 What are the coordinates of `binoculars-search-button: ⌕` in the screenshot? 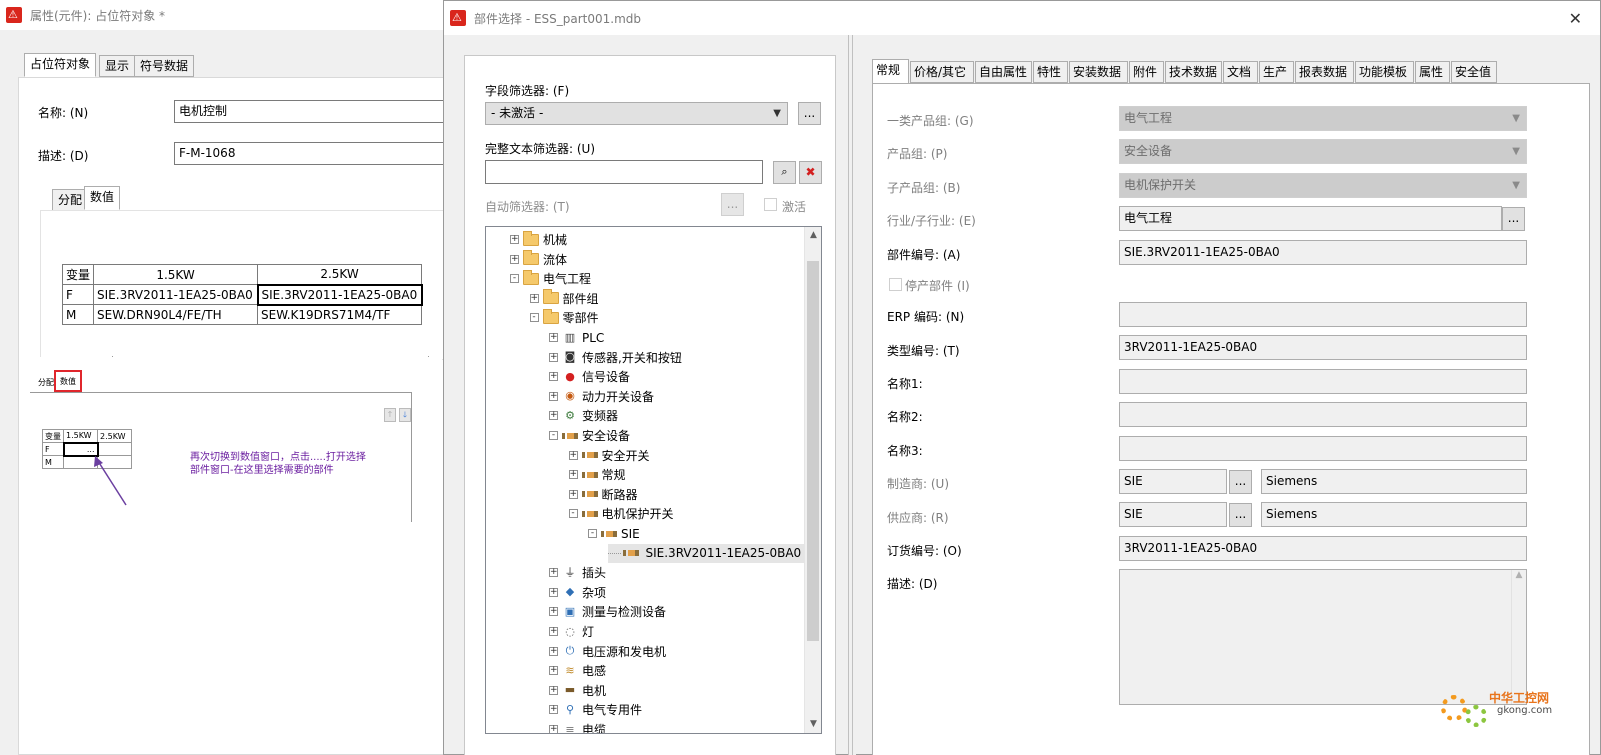 It's located at (784, 172).